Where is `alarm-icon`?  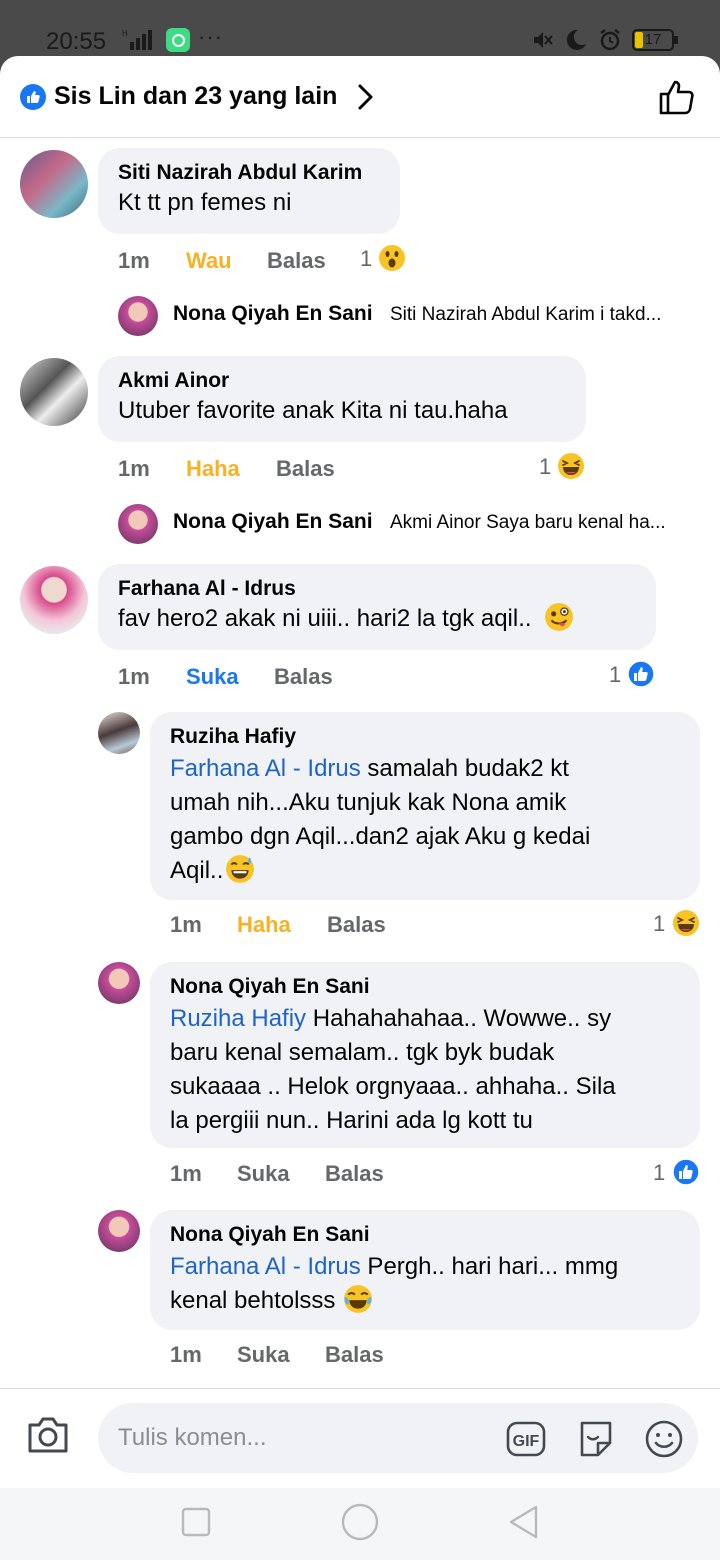 alarm-icon is located at coordinates (610, 40).